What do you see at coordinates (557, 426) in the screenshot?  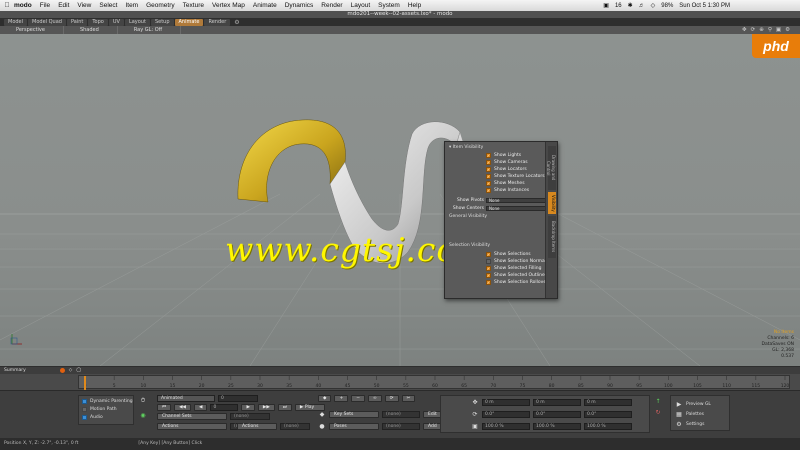 I see `scale-y-field: 100.0 %` at bounding box center [557, 426].